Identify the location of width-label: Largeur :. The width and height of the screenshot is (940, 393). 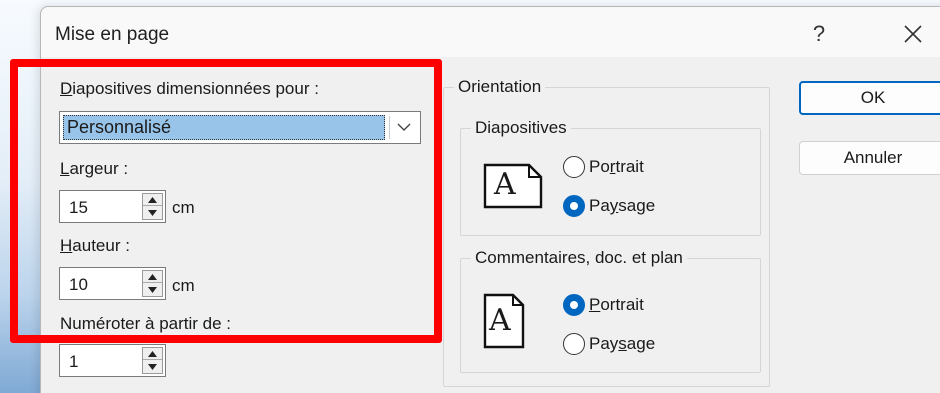
(94, 168).